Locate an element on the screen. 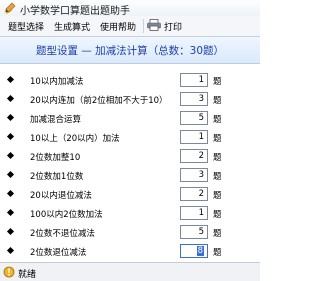  row-label: 20以内退位减法 is located at coordinates (61, 196).